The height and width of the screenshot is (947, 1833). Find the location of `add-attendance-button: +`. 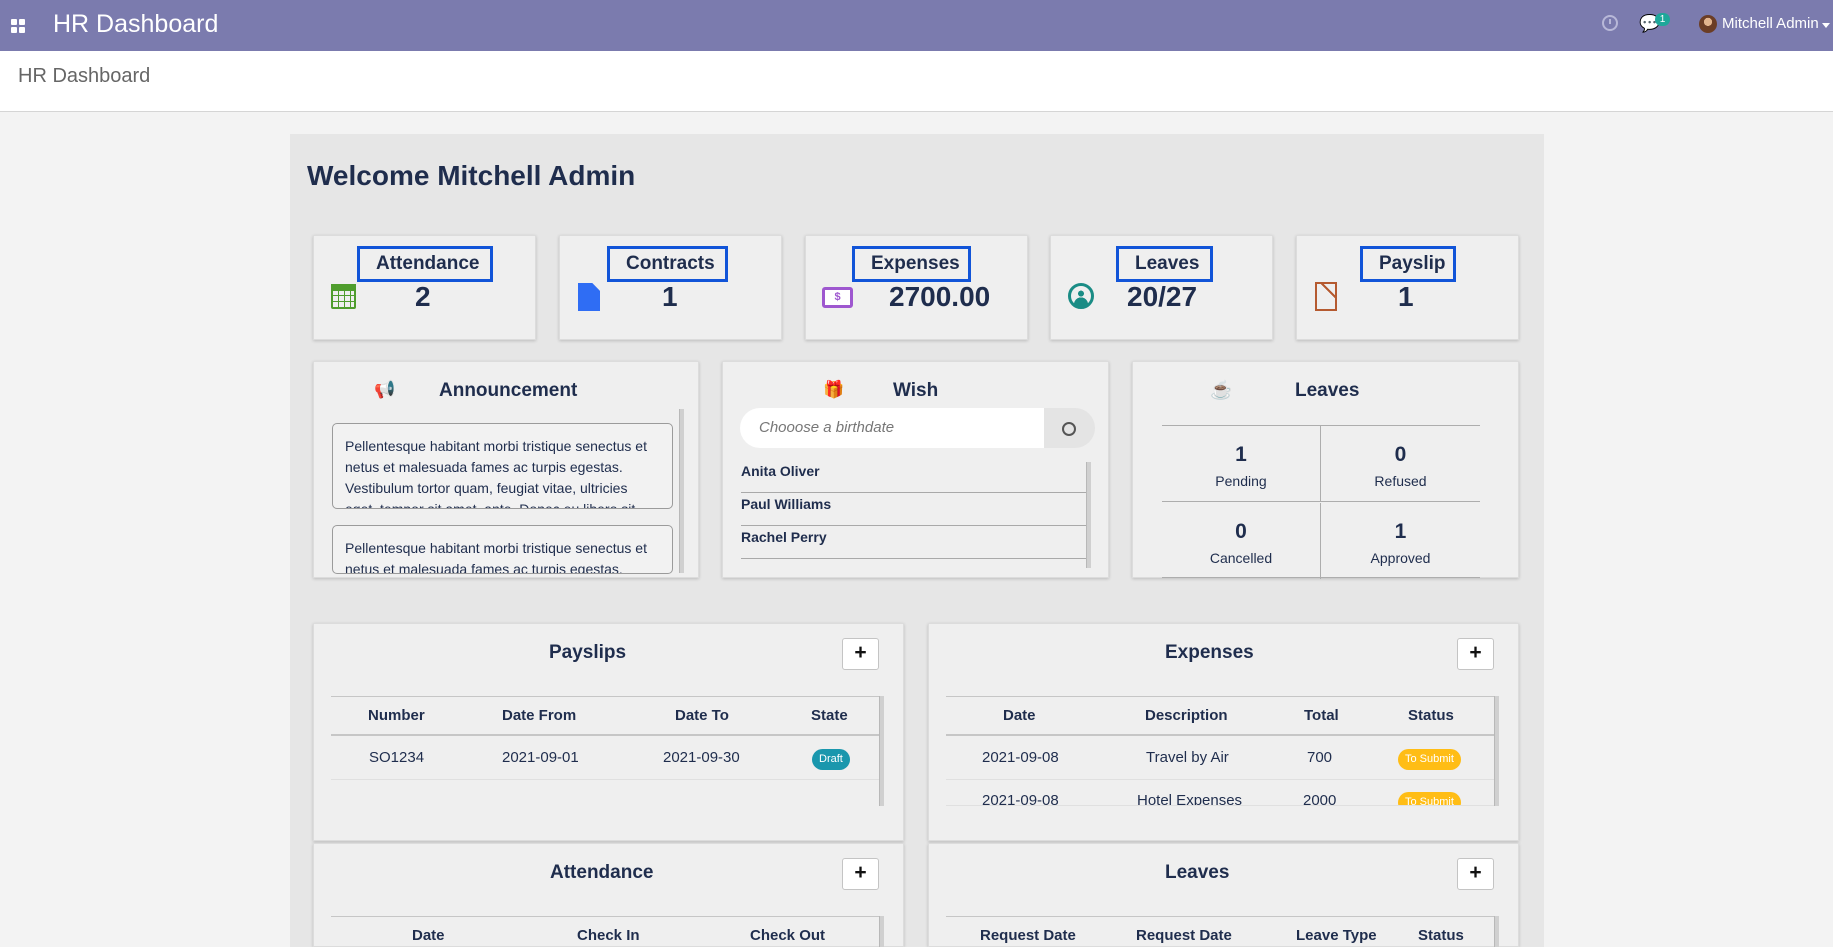

add-attendance-button: + is located at coordinates (860, 874).